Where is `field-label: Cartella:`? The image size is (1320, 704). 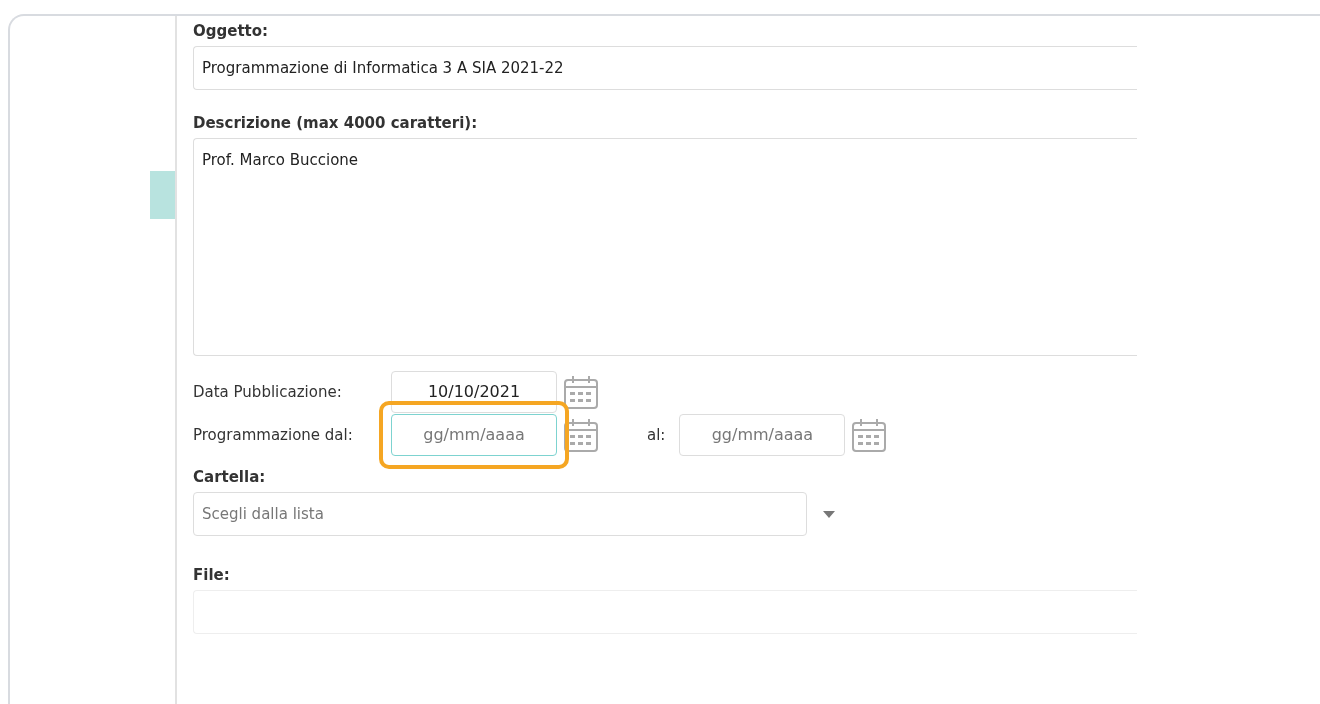 field-label: Cartella: is located at coordinates (230, 477).